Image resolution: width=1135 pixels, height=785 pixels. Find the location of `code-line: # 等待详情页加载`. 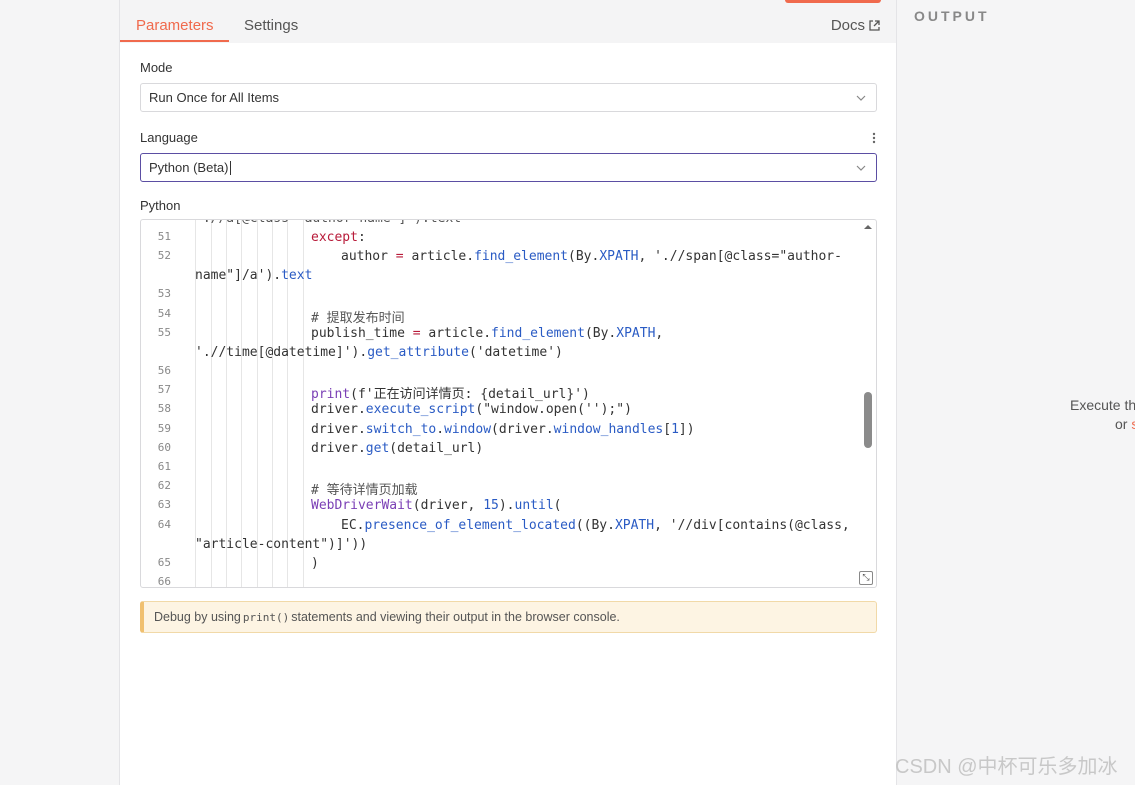

code-line: # 等待详情页加载 is located at coordinates (364, 490).